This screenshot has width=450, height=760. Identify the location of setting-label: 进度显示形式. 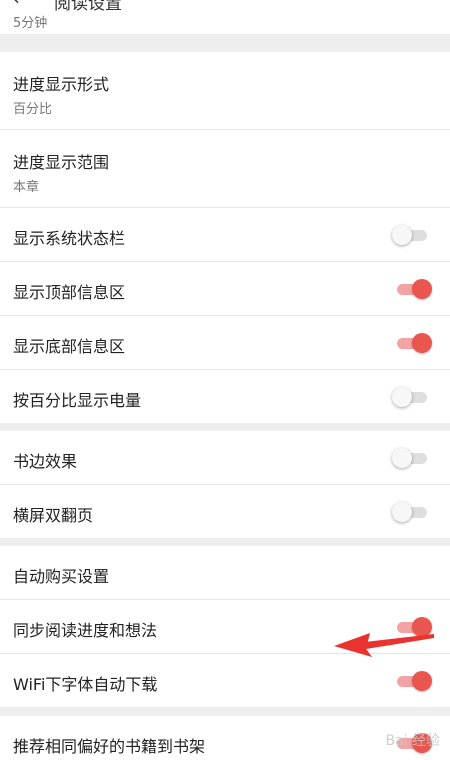
(61, 84).